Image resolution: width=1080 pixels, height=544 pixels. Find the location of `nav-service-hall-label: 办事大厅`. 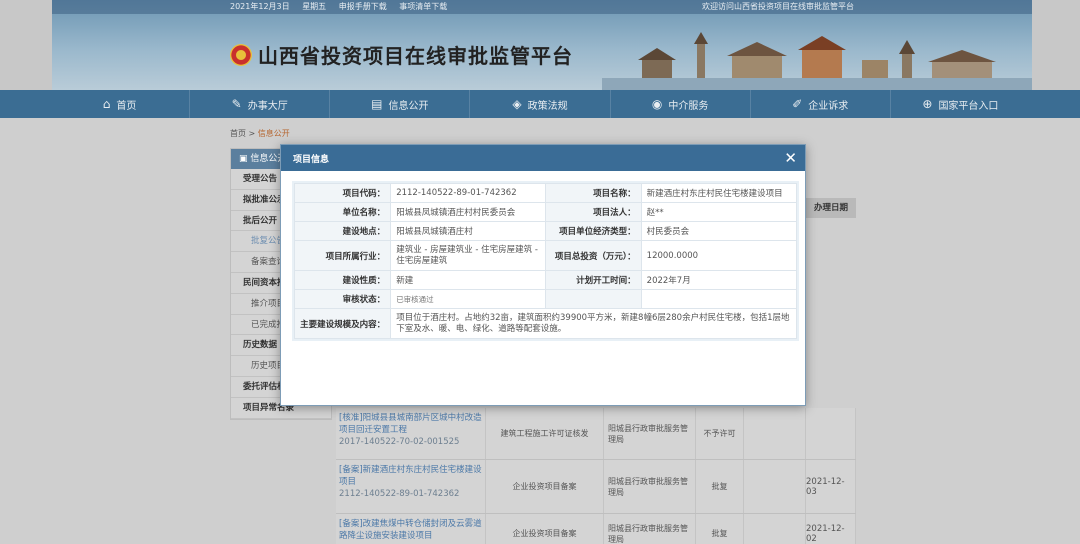

nav-service-hall-label: 办事大厅 is located at coordinates (267, 106).